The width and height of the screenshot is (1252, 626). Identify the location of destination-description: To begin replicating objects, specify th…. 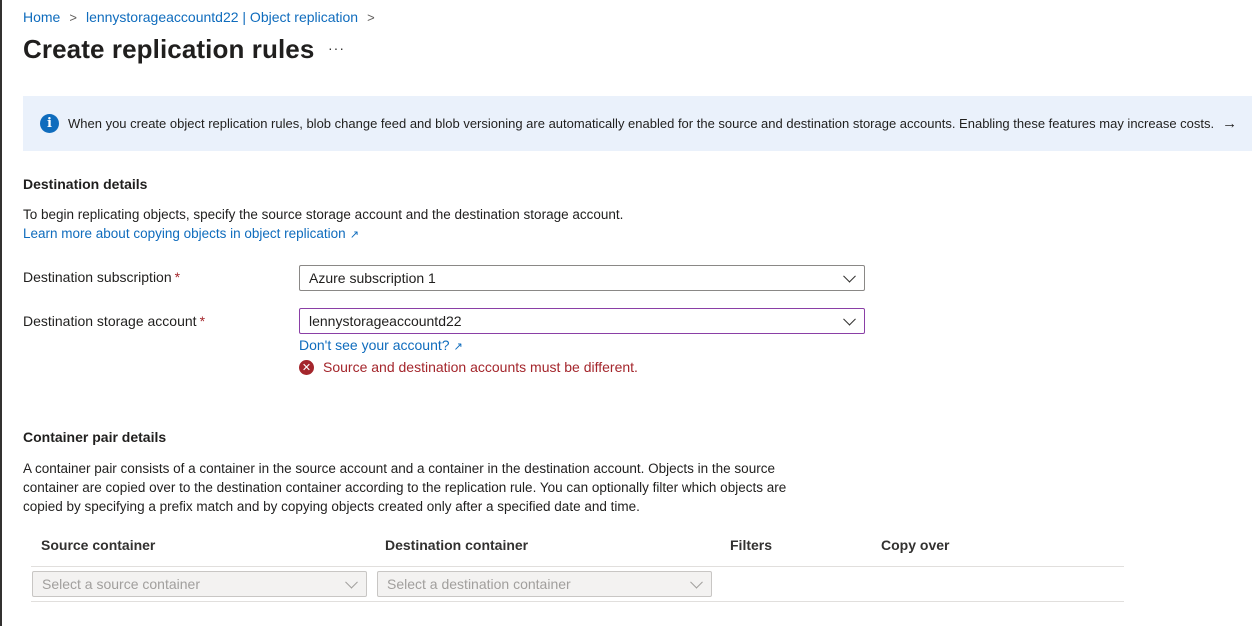
(323, 214).